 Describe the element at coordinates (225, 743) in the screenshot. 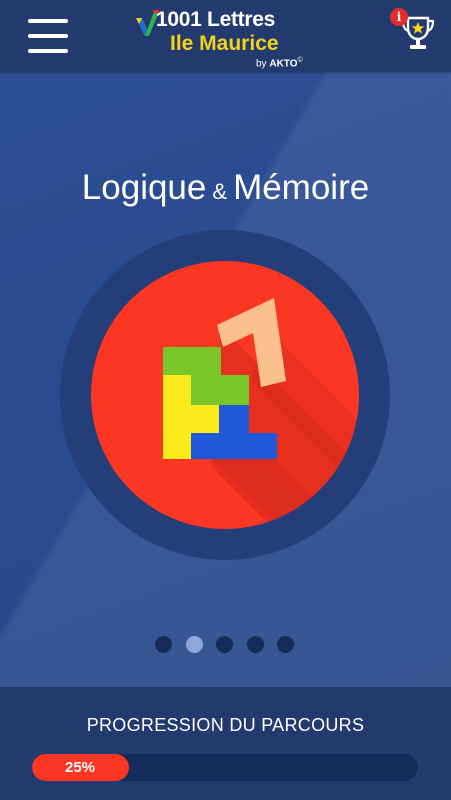

I see `progress-panel: PROGRESSION DU PARCOURS 25%` at that location.